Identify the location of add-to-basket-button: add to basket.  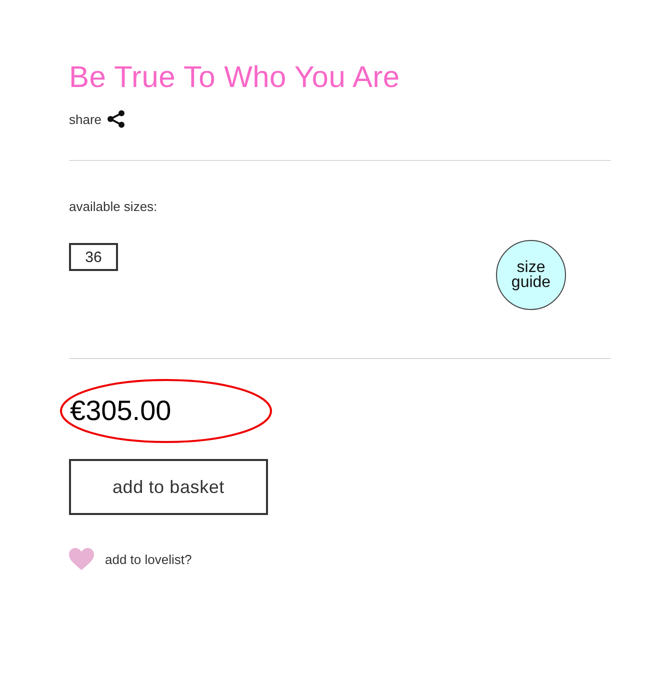
(168, 487).